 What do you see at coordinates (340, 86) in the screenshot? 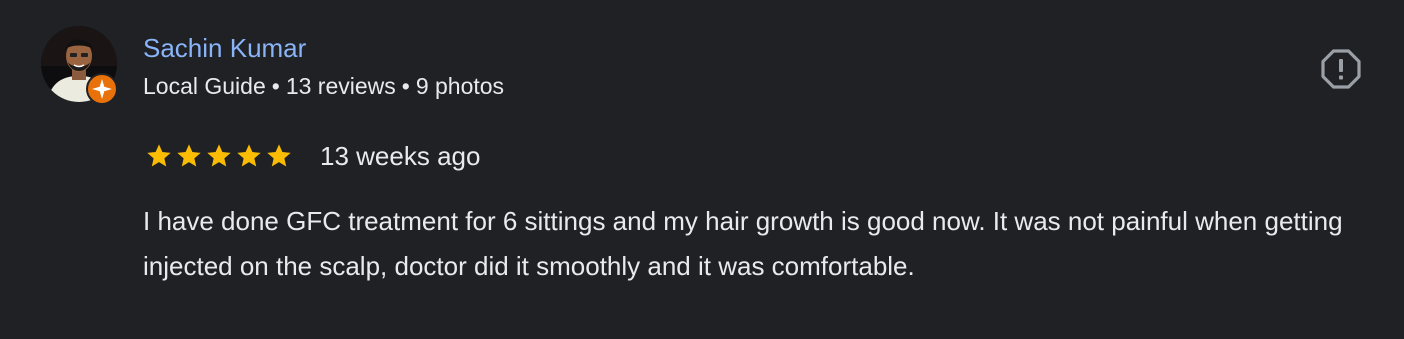
I see `reviews-count: 13 reviews` at bounding box center [340, 86].